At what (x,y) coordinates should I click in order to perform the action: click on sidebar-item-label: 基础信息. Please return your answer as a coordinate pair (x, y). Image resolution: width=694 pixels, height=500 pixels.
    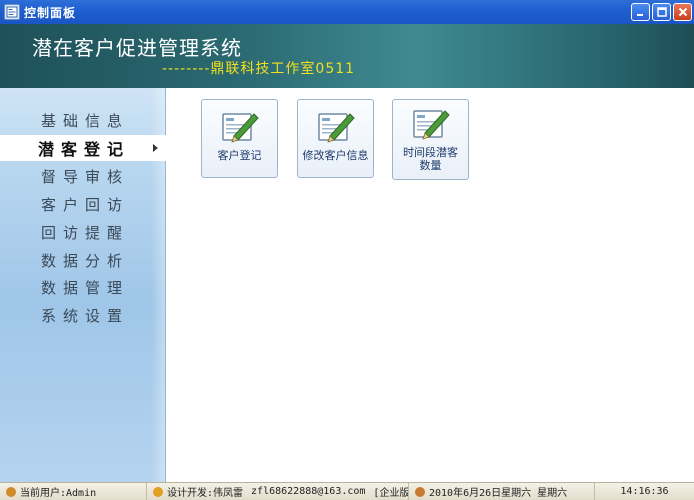
    Looking at the image, I should click on (85, 120).